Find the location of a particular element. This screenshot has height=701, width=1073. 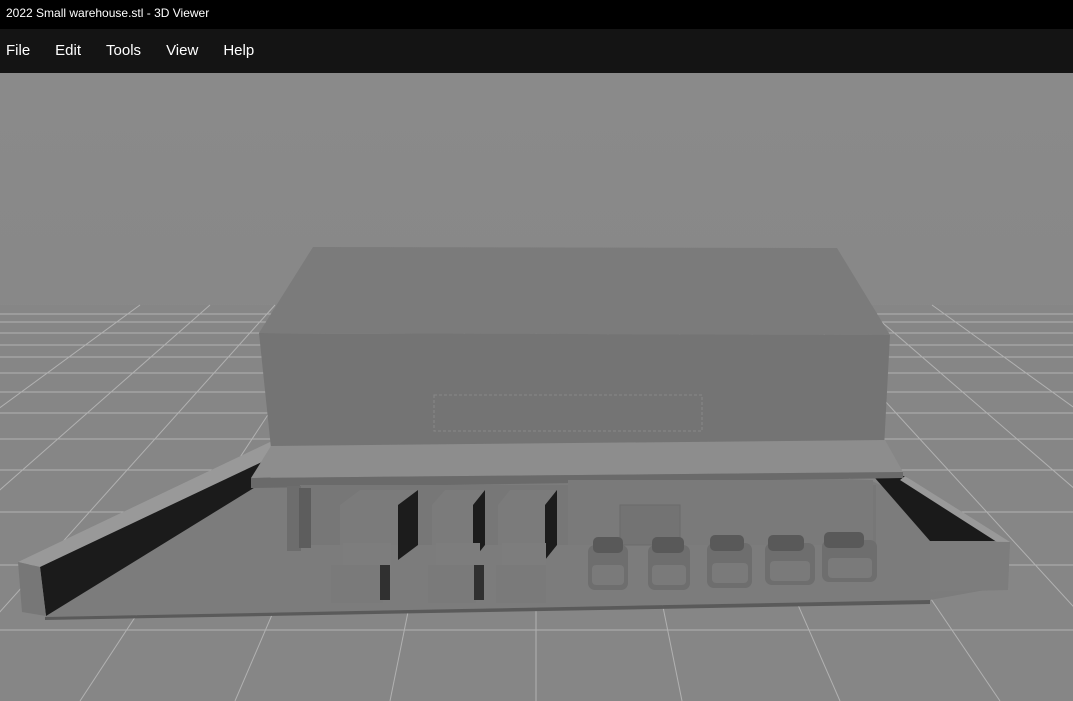

title-bar: 2022 Small warehouse.stl - 3D Viewer is located at coordinates (536, 14).